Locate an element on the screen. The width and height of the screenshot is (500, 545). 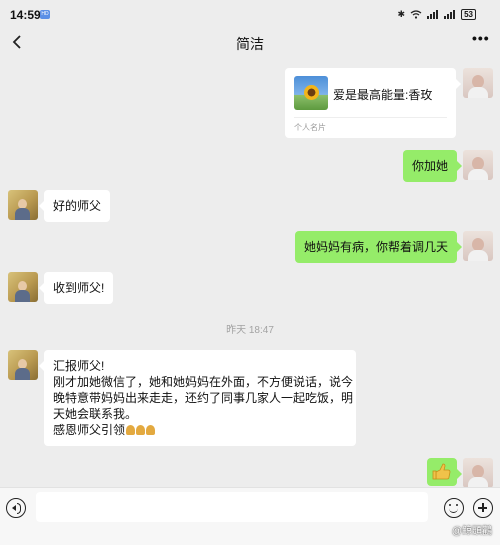
thumbs-up-icon is located at coordinates (441, 471).